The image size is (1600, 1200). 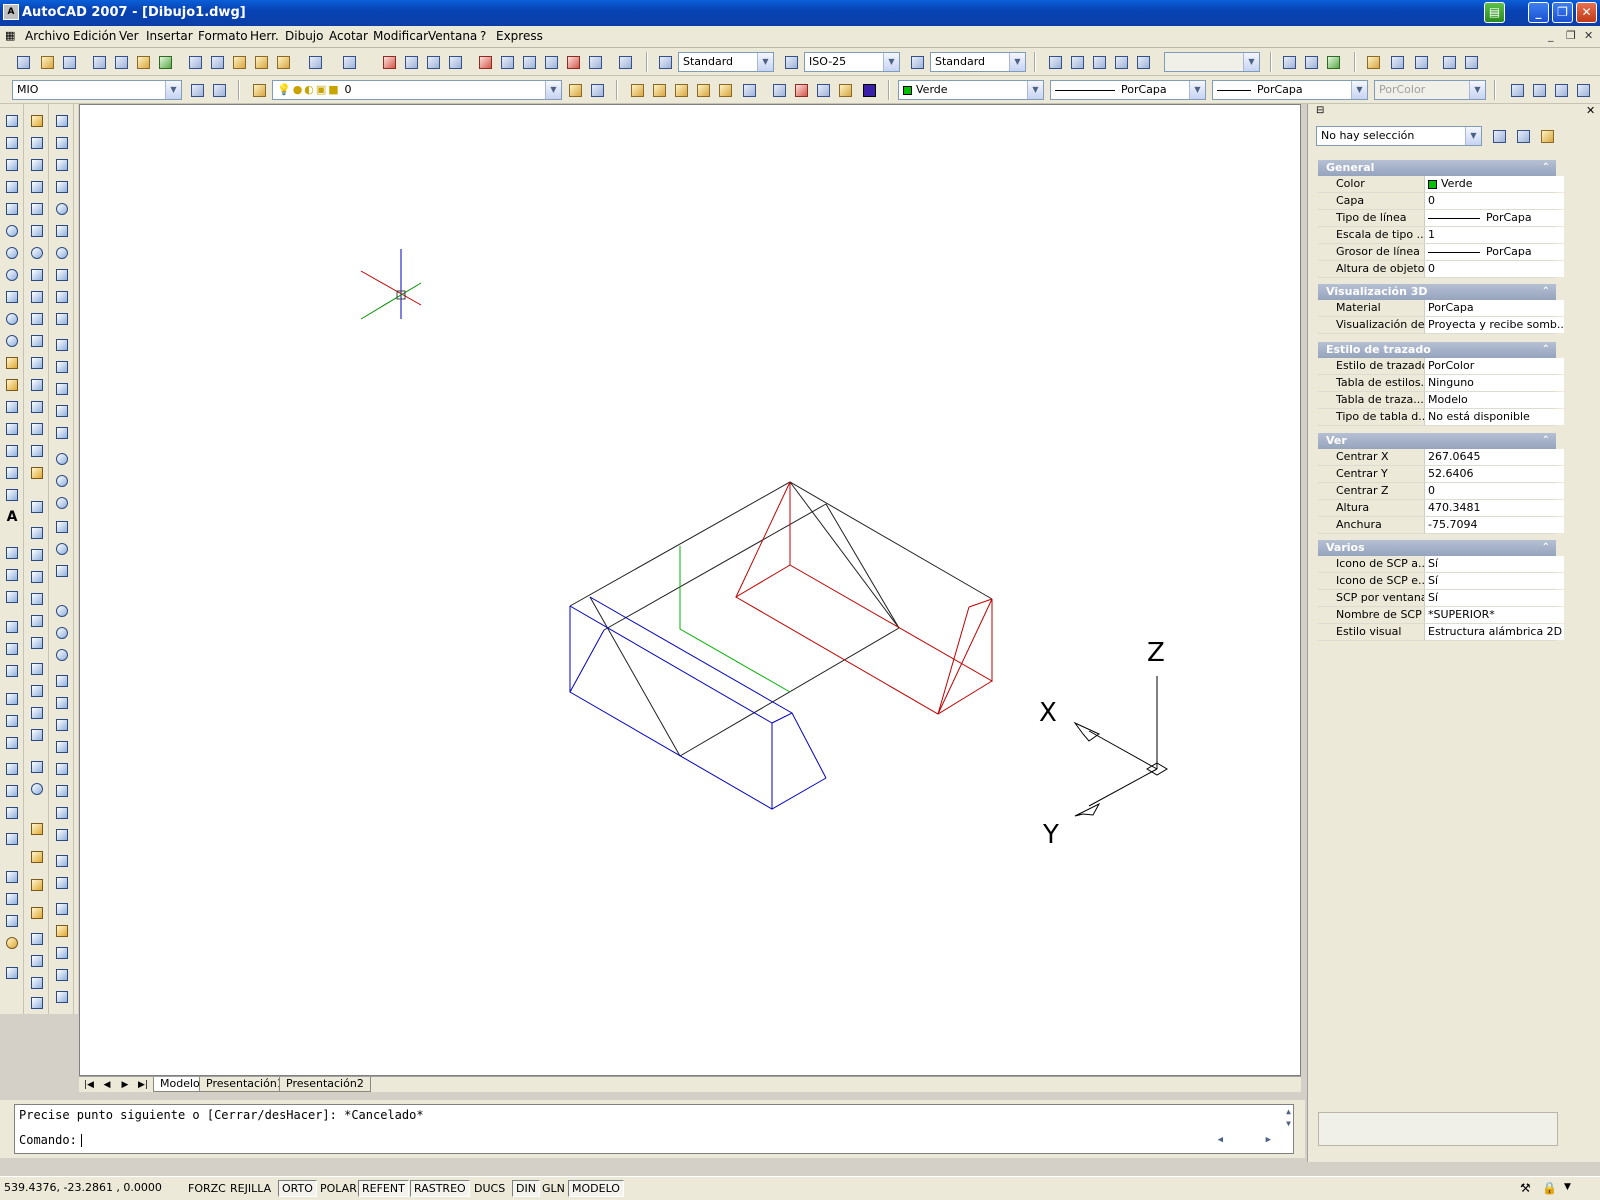 I want to click on ucs-name-value: *SUPERIOR*, so click(x=1494, y=615).